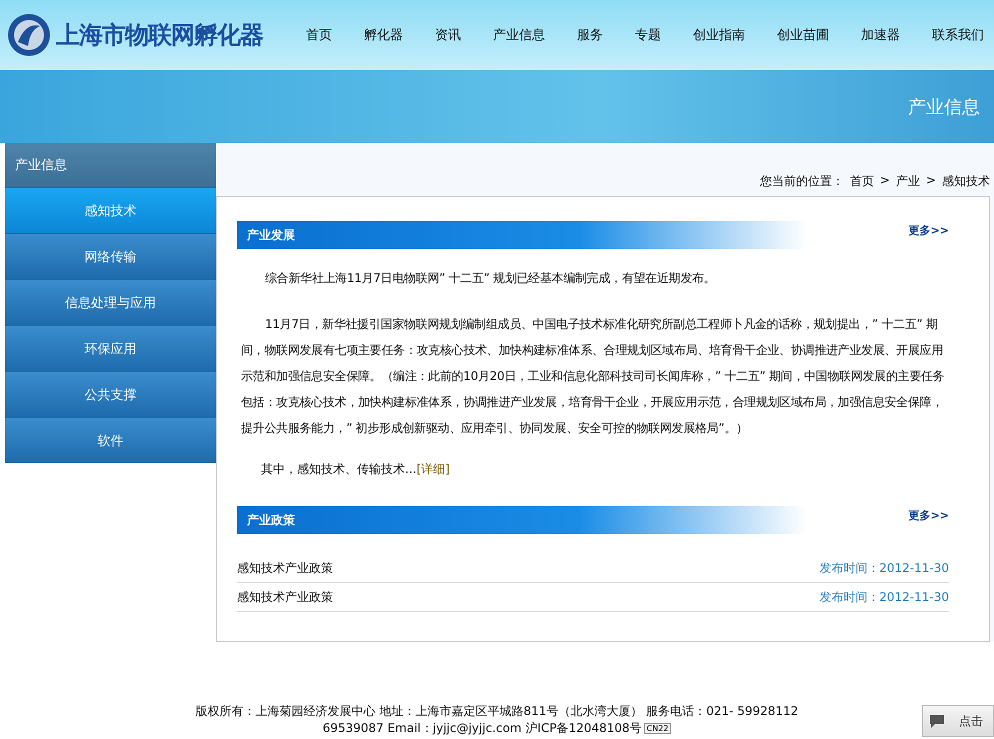 The image size is (994, 739). Describe the element at coordinates (648, 35) in the screenshot. I see `nav-link: 专题` at that location.